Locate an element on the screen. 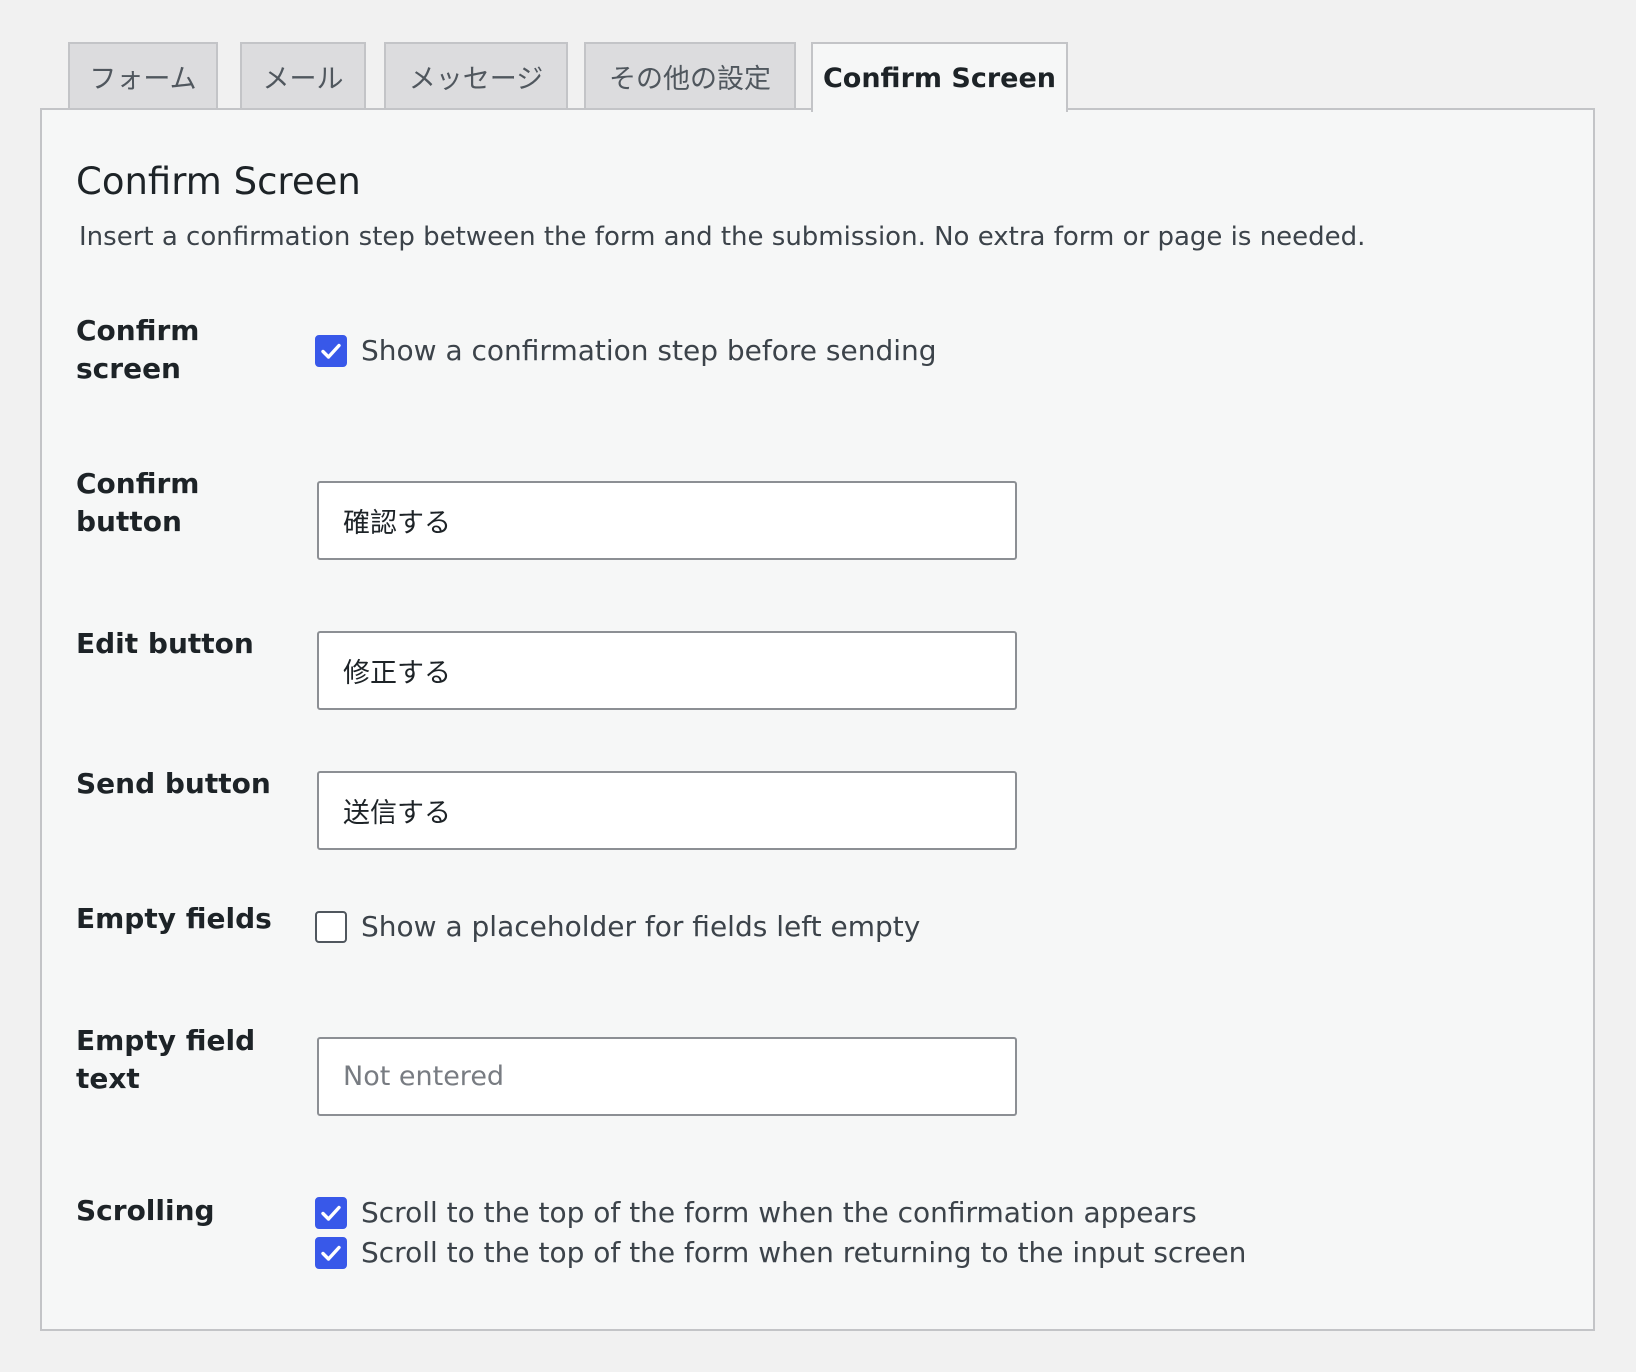  scroll-on-confirm-checkbox is located at coordinates (331, 1212).